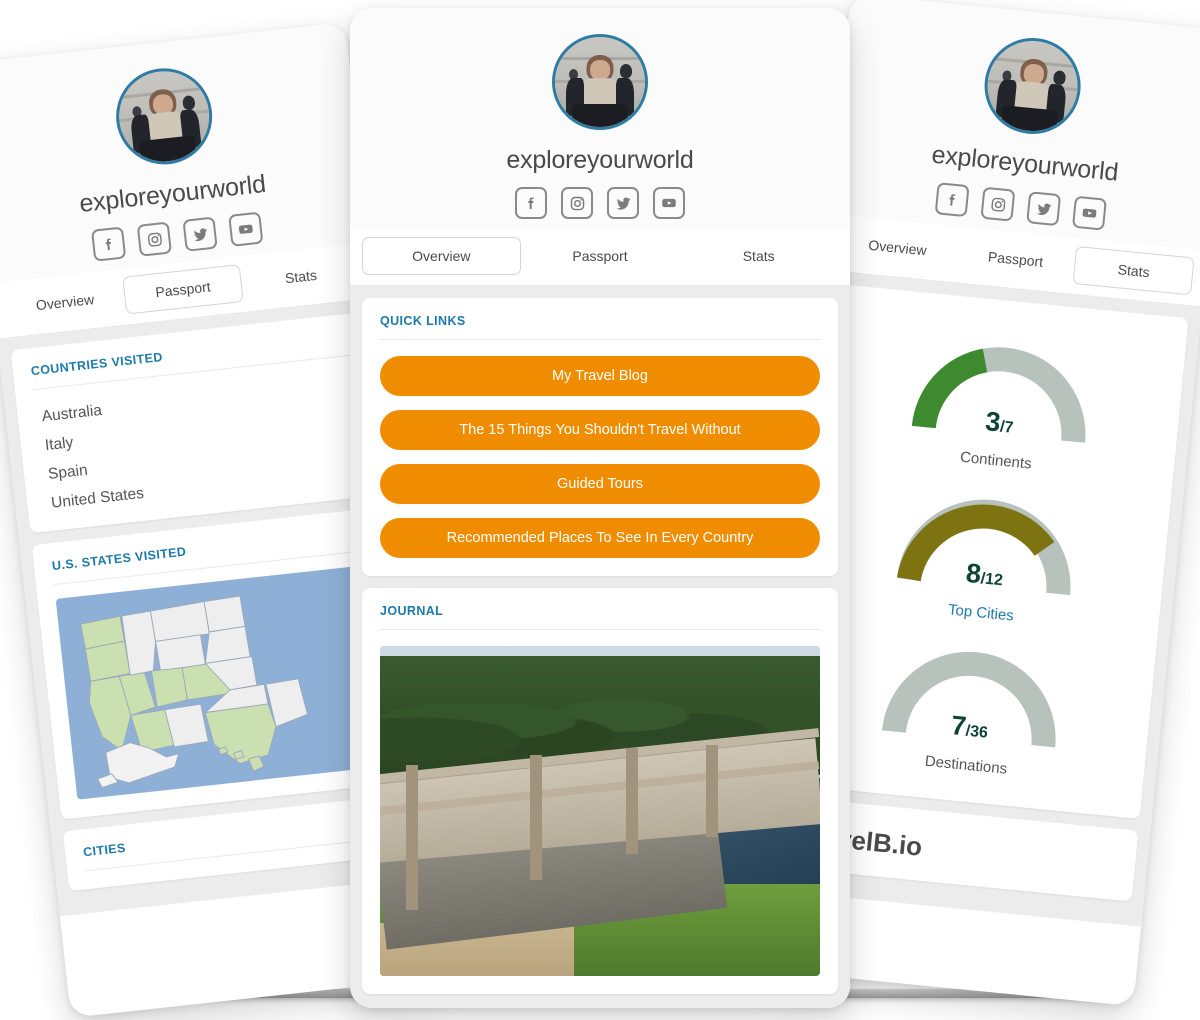 This screenshot has height=1020, width=1200. What do you see at coordinates (199, 439) in the screenshot?
I see `countries-list: Australia Italy Spain United States` at bounding box center [199, 439].